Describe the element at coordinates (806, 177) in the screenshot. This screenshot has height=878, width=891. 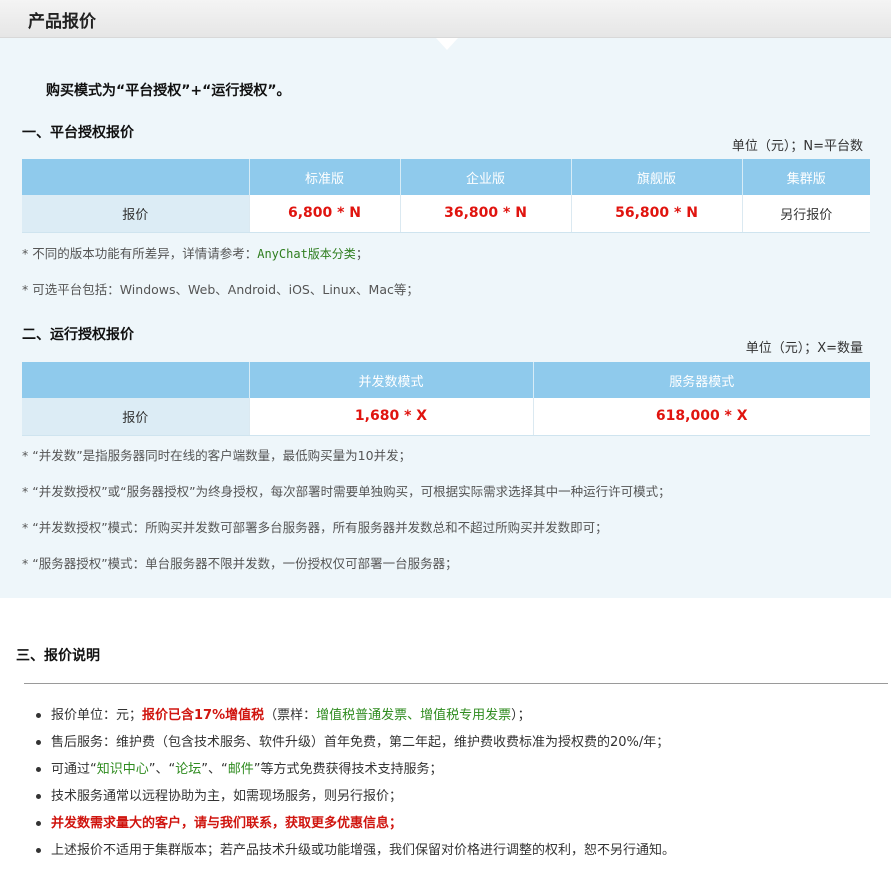
I see `table-header-cluster: 集群版` at that location.